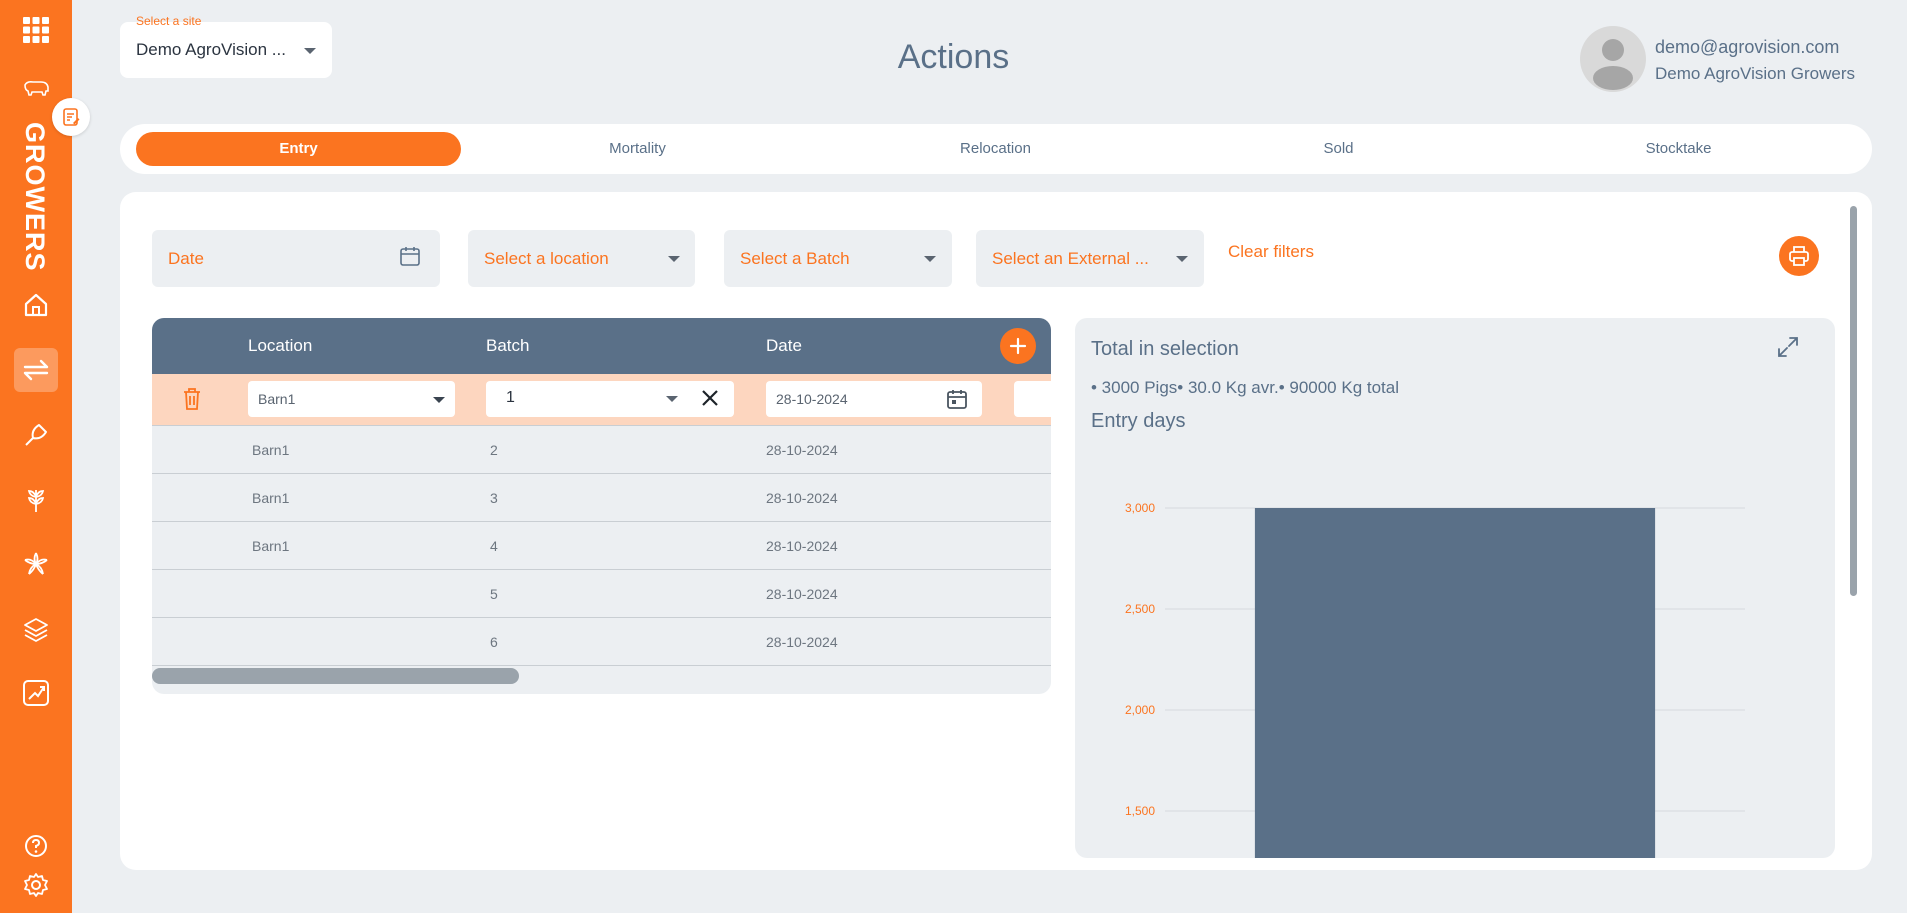 The height and width of the screenshot is (913, 1907). Describe the element at coordinates (36, 885) in the screenshot. I see `settings-icon` at that location.